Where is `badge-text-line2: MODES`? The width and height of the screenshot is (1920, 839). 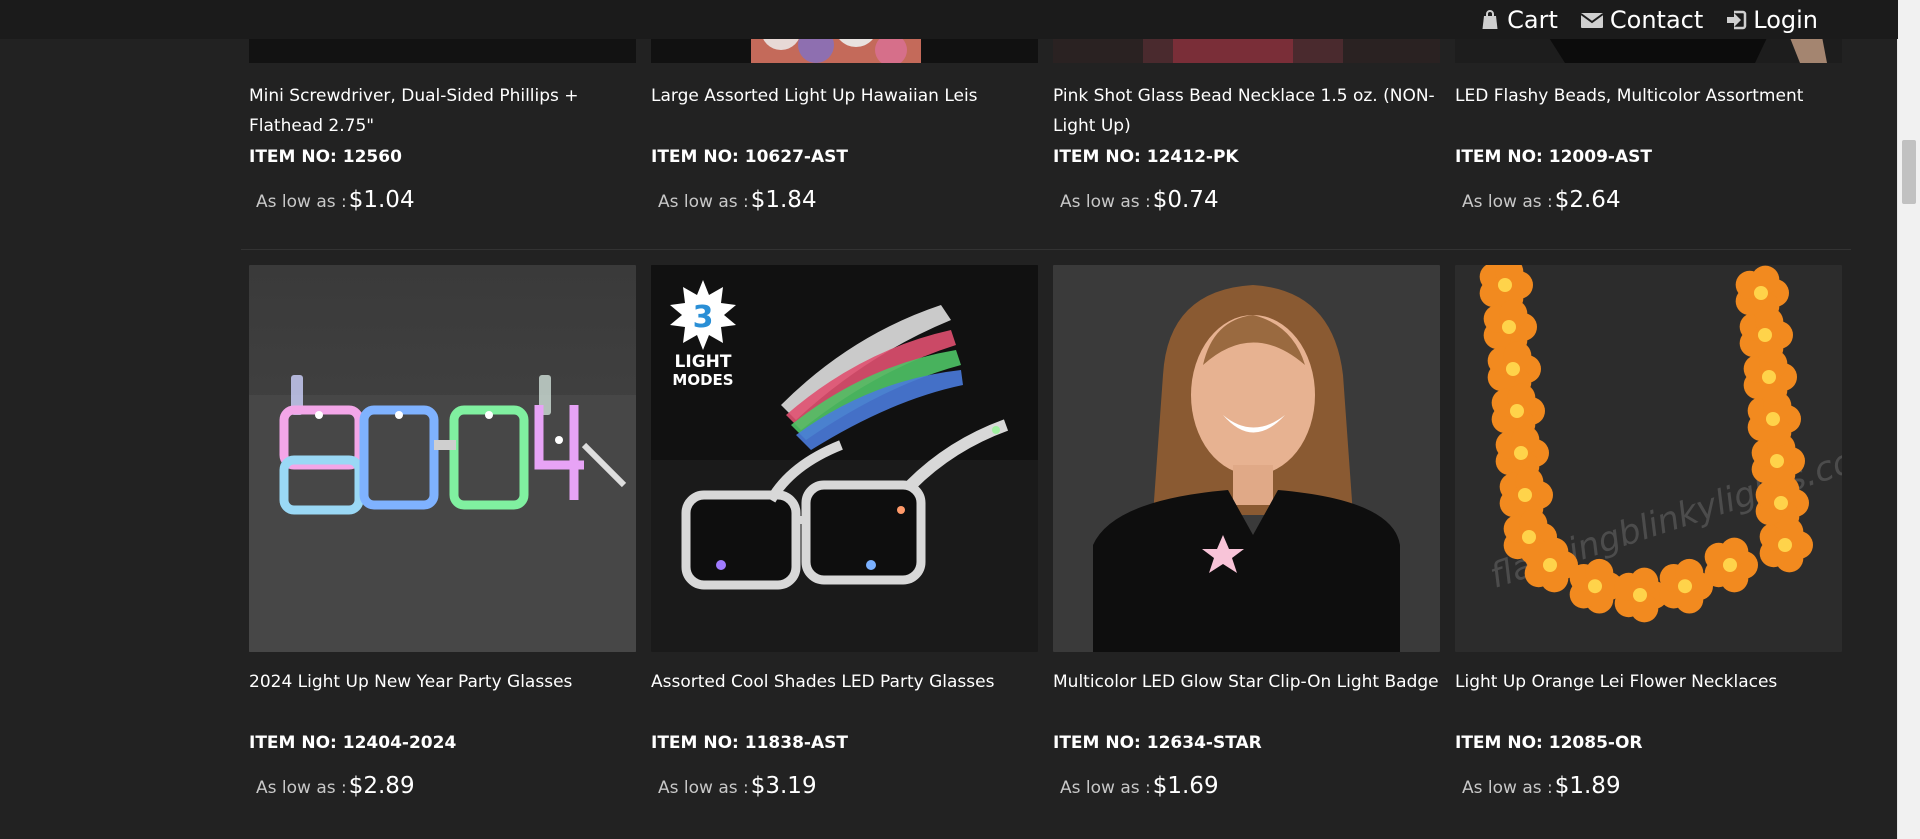 badge-text-line2: MODES is located at coordinates (702, 380).